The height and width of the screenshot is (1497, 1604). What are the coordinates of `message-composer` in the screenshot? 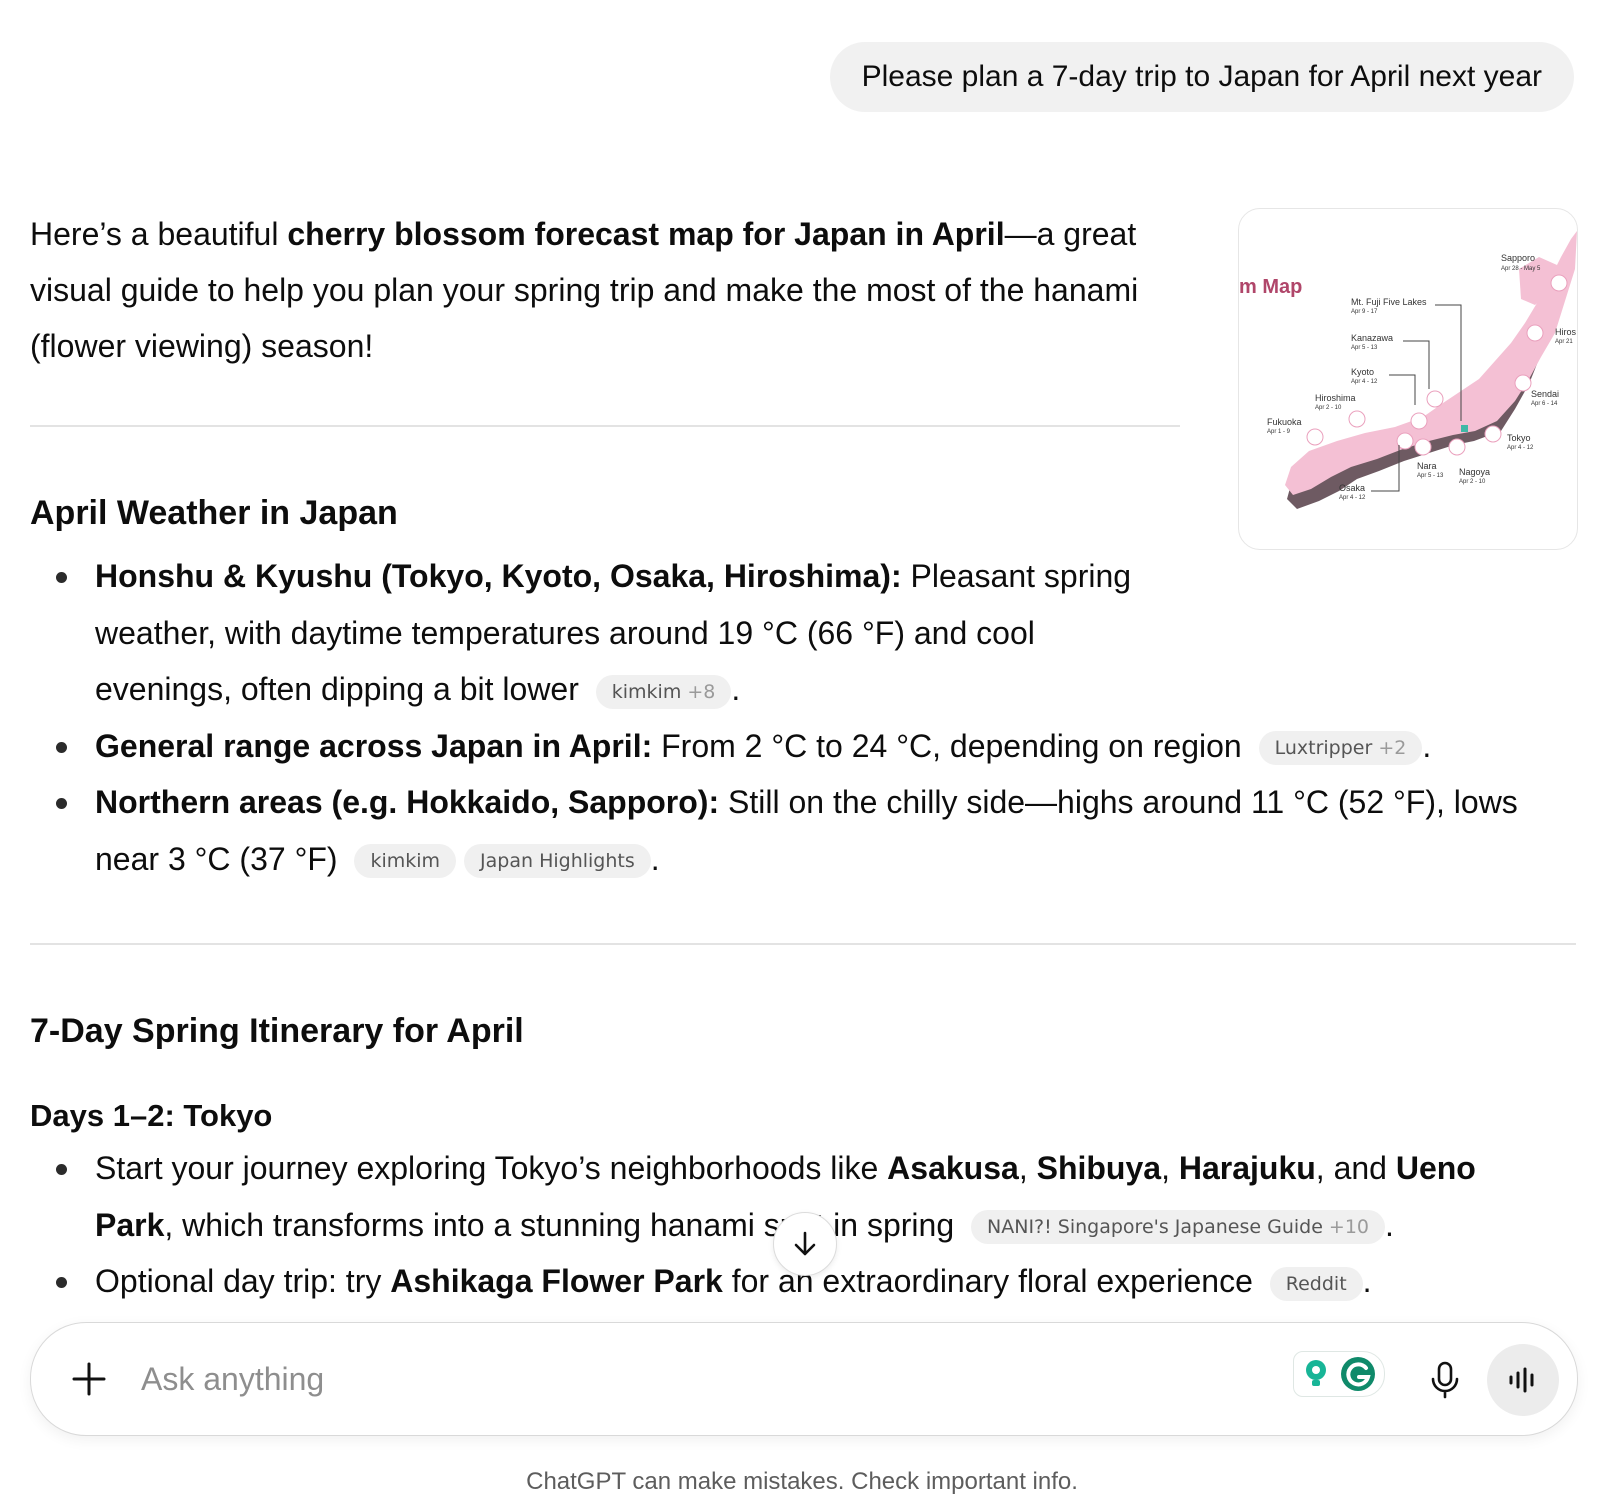 It's located at (804, 1379).